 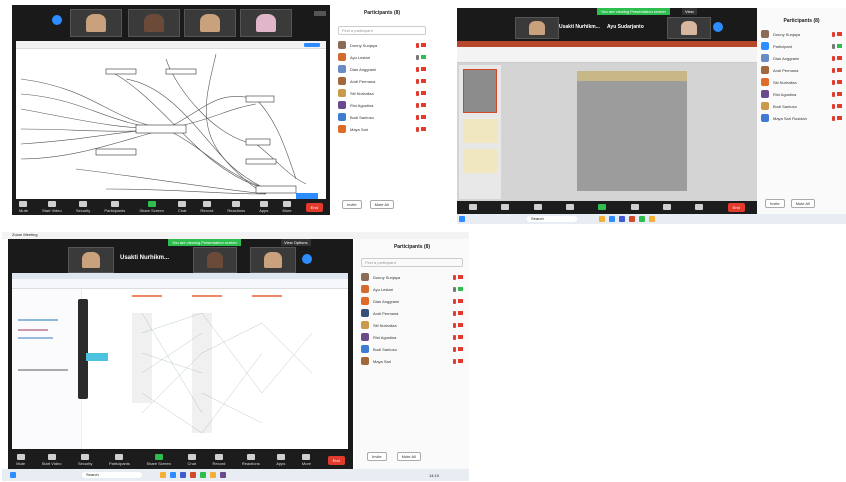 What do you see at coordinates (382, 105) in the screenshot?
I see `participant-row: Rini Agustina` at bounding box center [382, 105].